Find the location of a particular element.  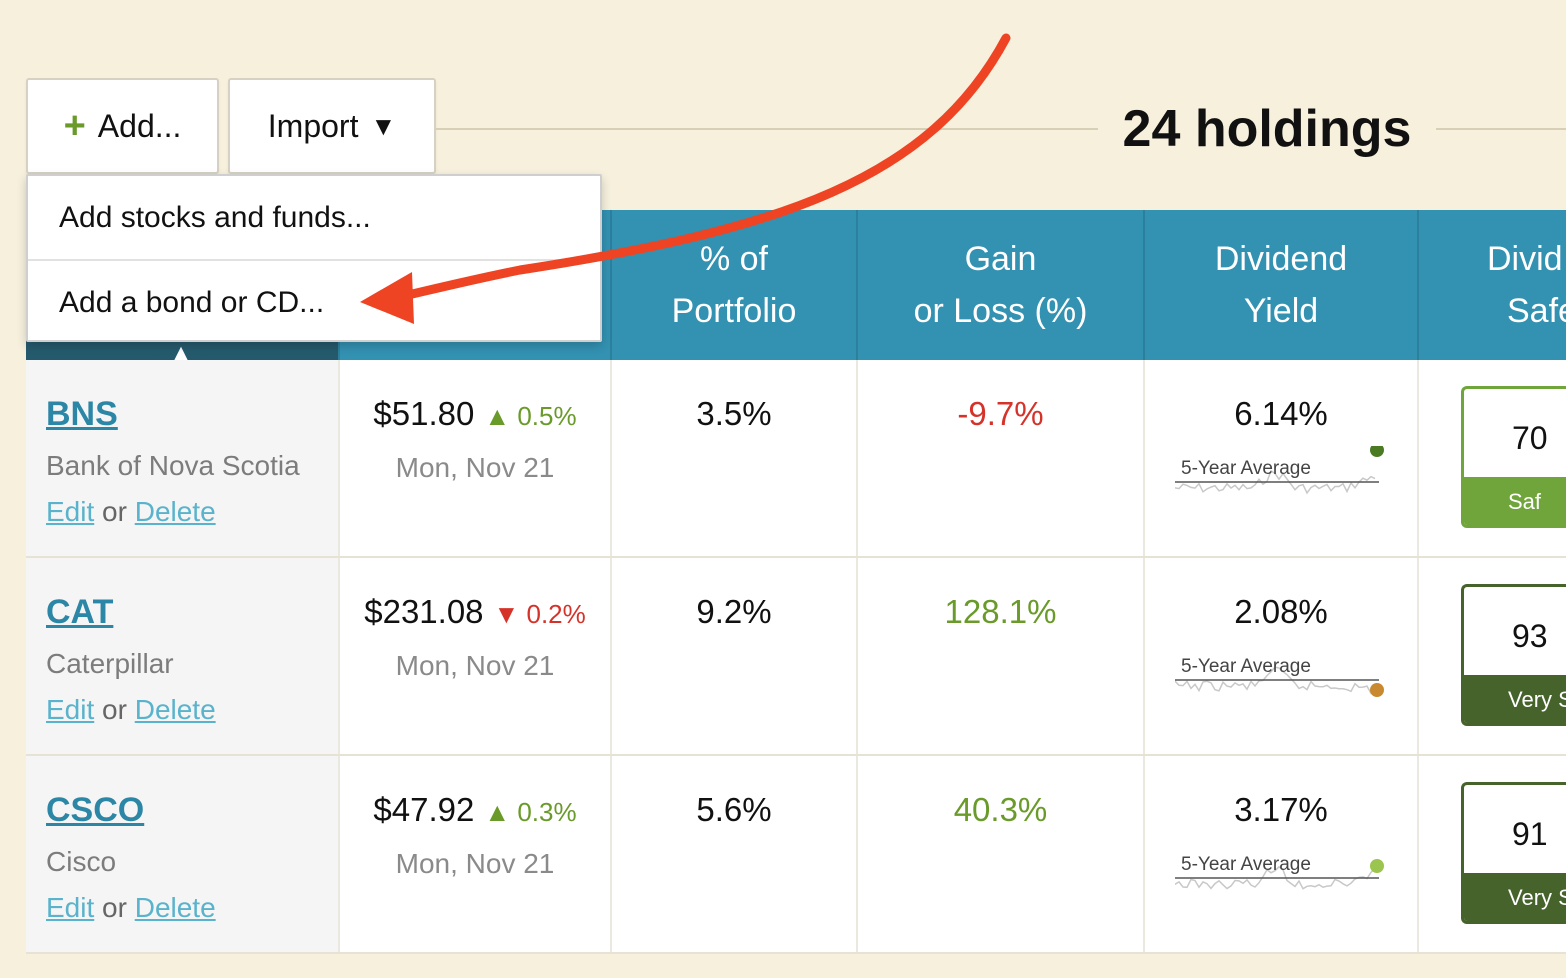

company-name: Caterpillar is located at coordinates (110, 663).